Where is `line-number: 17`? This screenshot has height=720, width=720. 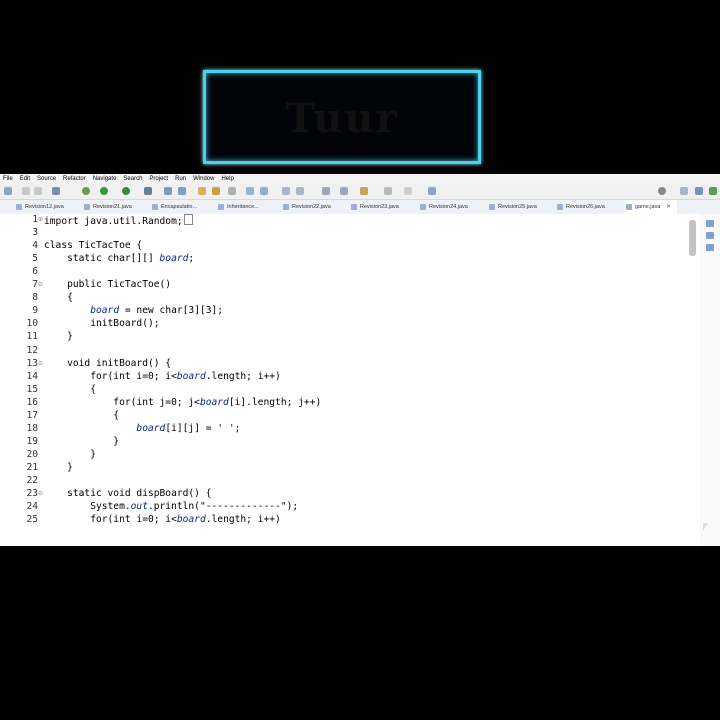
line-number: 17 is located at coordinates (32, 415).